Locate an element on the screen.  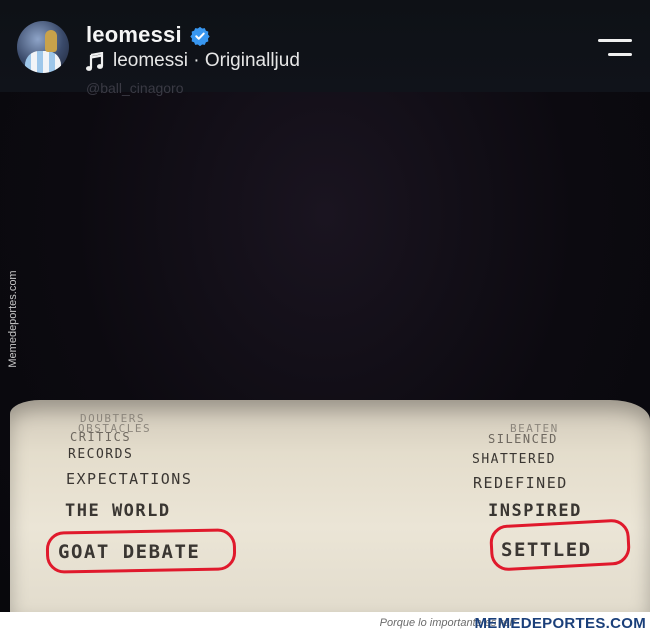
receipt-left-item: THE WORLD is located at coordinates (118, 511).